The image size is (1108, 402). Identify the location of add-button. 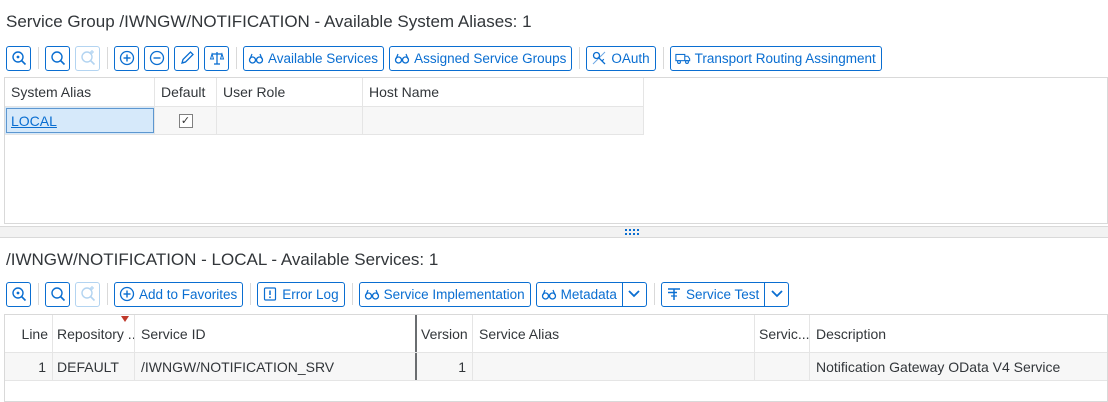
(126, 58).